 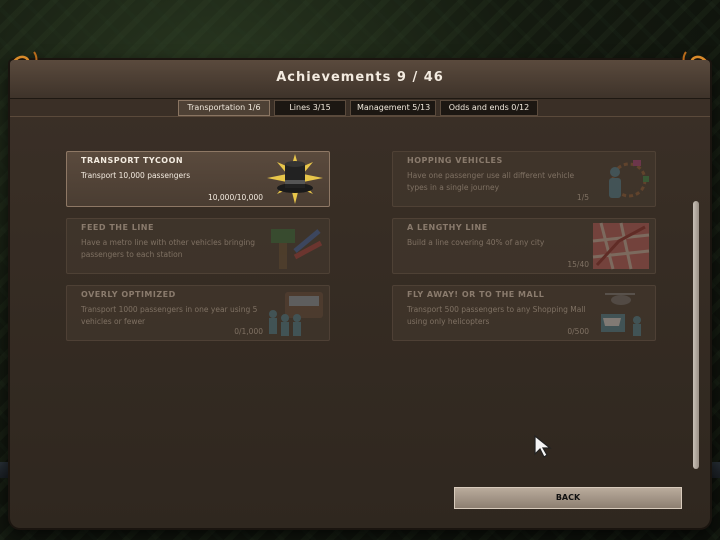 What do you see at coordinates (224, 108) in the screenshot?
I see `tab-transportation: Transportation 1/6` at bounding box center [224, 108].